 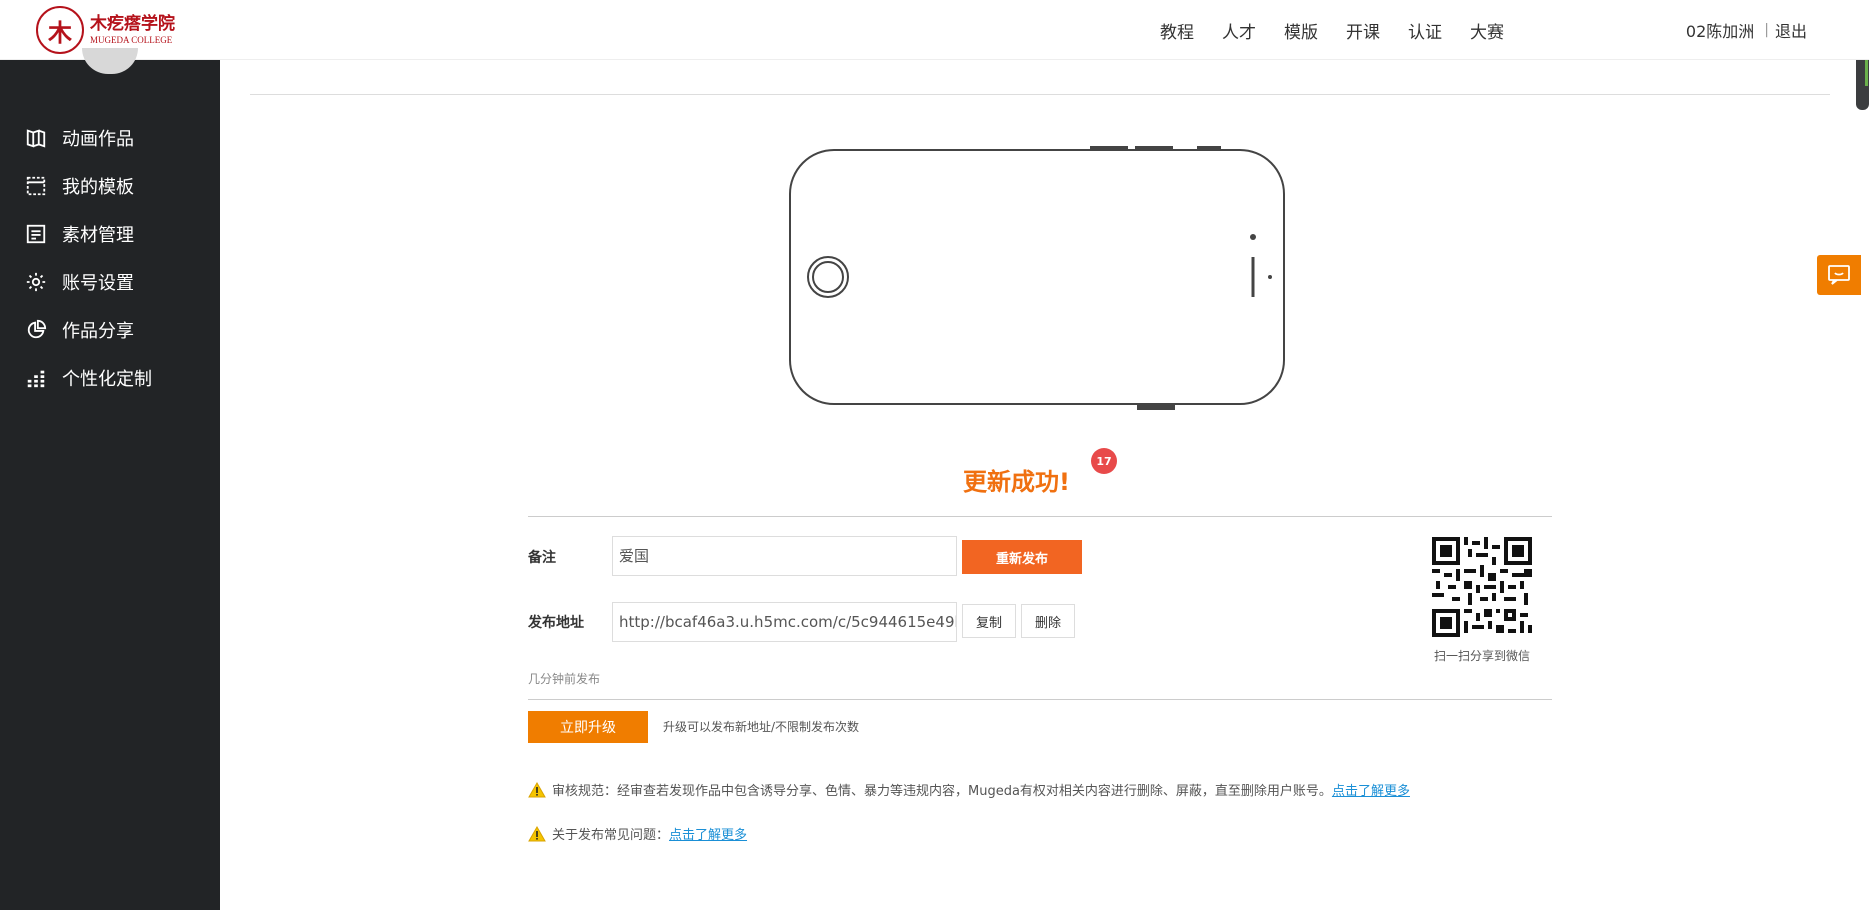 What do you see at coordinates (1720, 30) in the screenshot?
I see `username-link: 02陈加洲` at bounding box center [1720, 30].